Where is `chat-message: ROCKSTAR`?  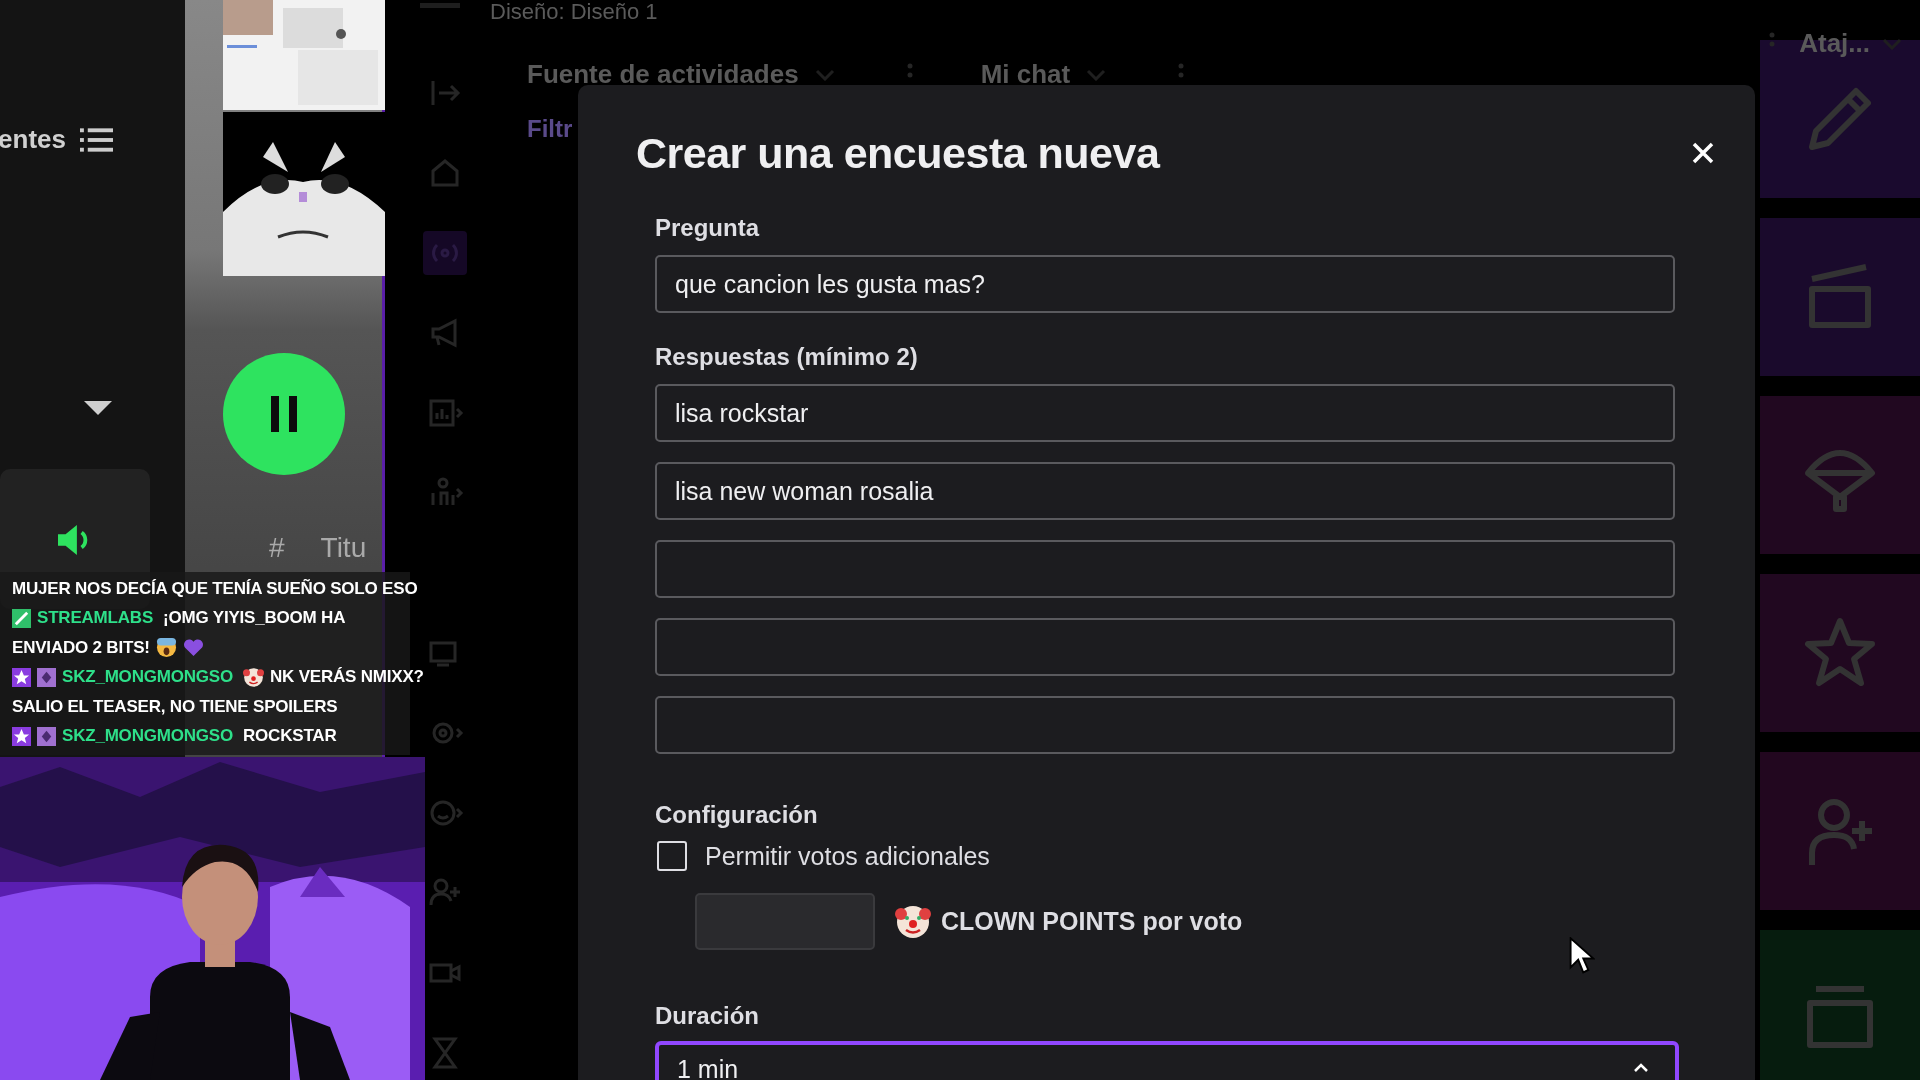
chat-message: ROCKSTAR is located at coordinates (290, 736).